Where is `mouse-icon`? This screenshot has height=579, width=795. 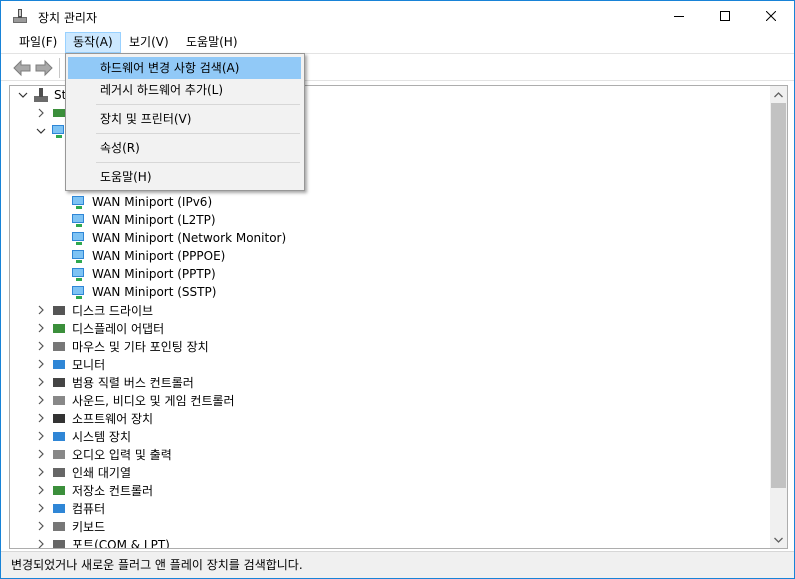 mouse-icon is located at coordinates (59, 346).